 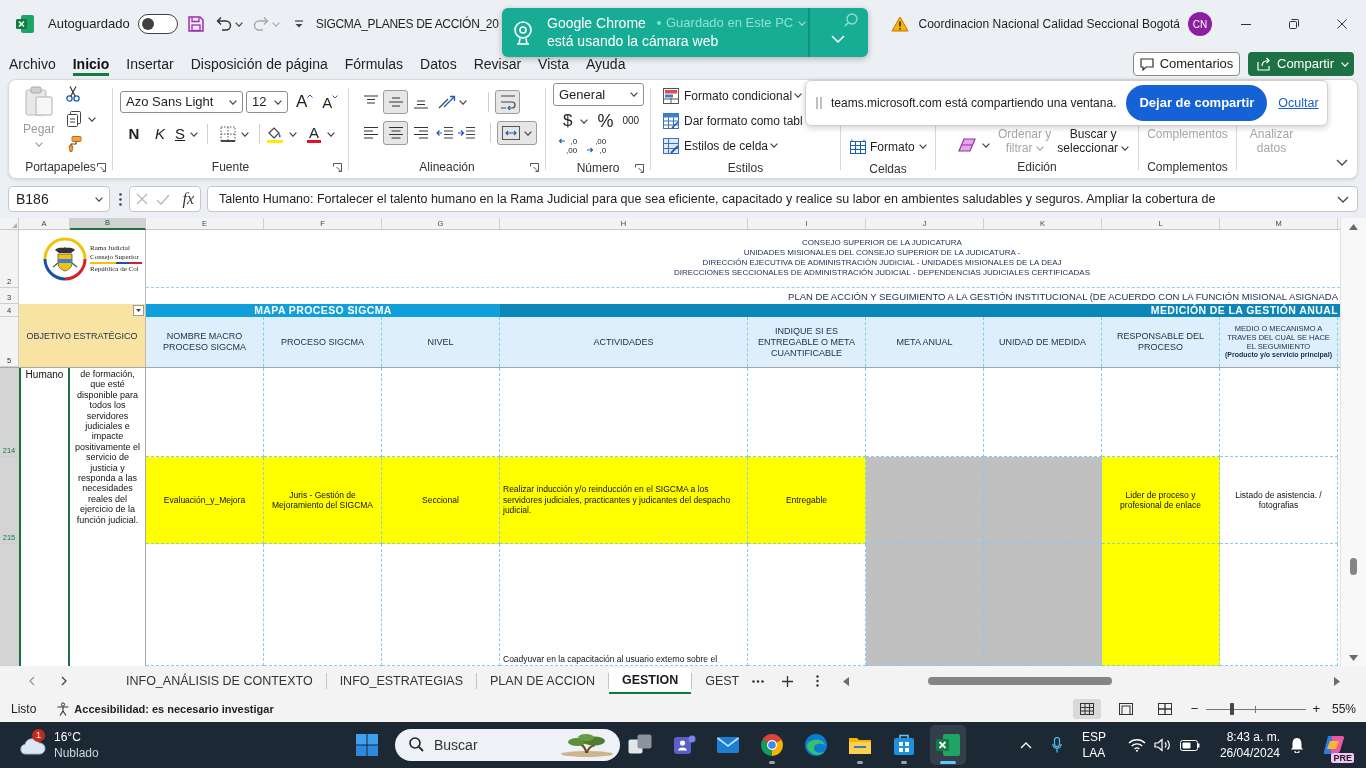 I want to click on search-field: Buscar, so click(x=507, y=745).